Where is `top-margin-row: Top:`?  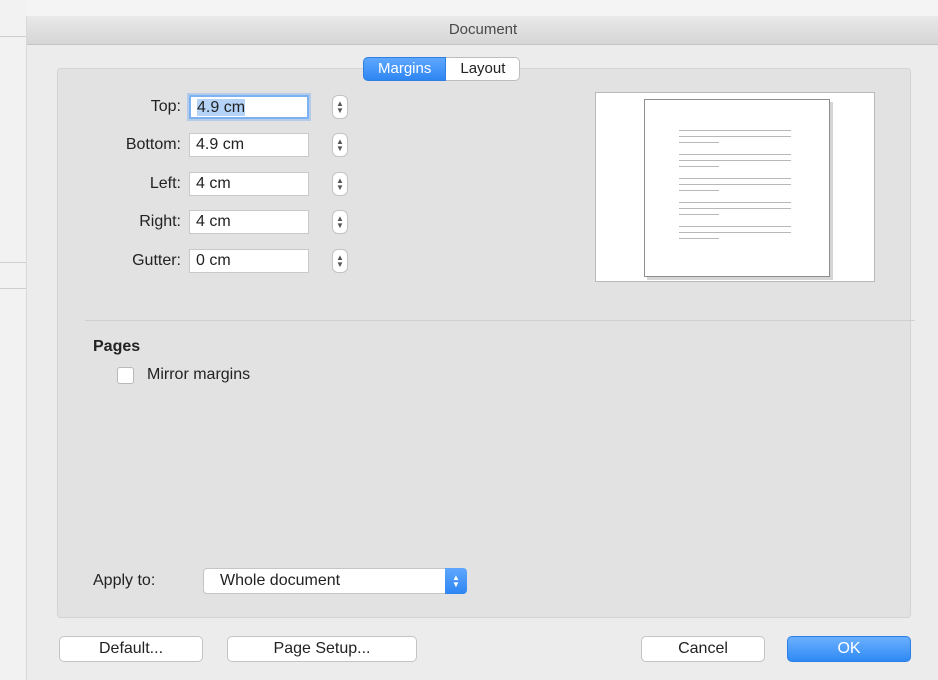 top-margin-row: Top: is located at coordinates (104, 107).